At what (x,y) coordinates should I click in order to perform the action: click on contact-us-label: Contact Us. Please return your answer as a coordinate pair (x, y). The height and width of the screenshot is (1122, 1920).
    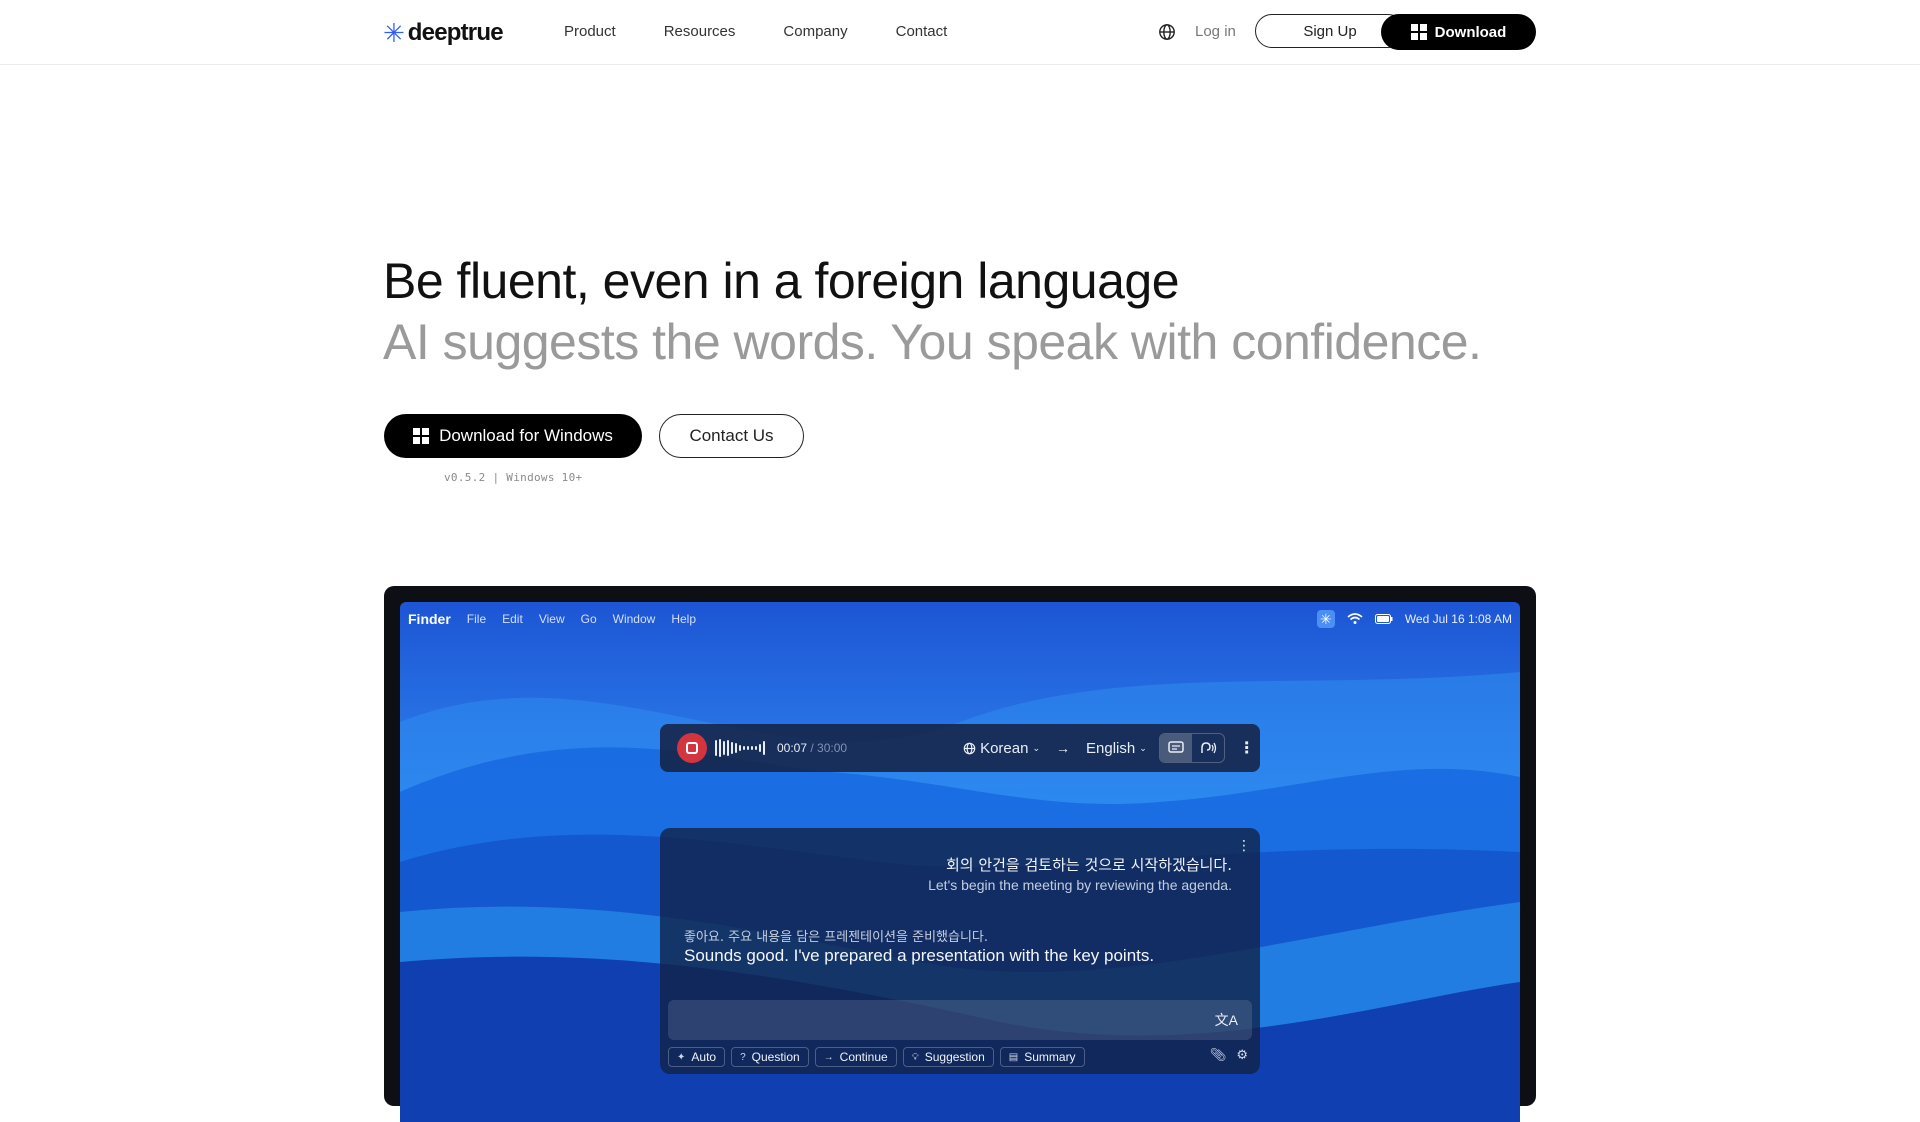
    Looking at the image, I should click on (731, 435).